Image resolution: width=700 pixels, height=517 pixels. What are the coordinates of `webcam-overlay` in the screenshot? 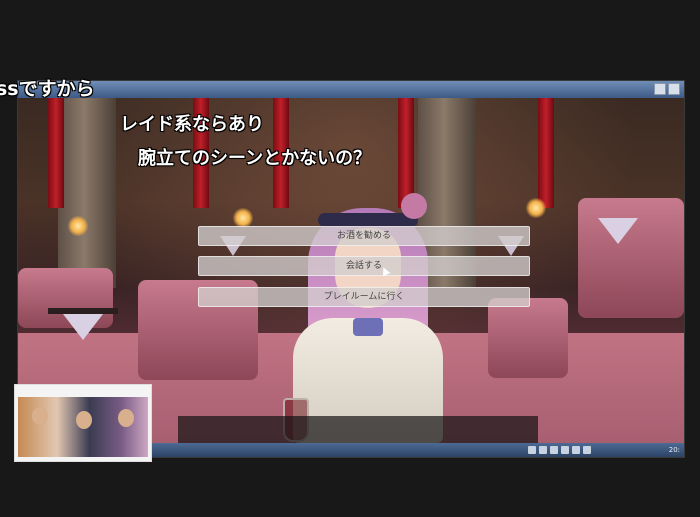 It's located at (83, 423).